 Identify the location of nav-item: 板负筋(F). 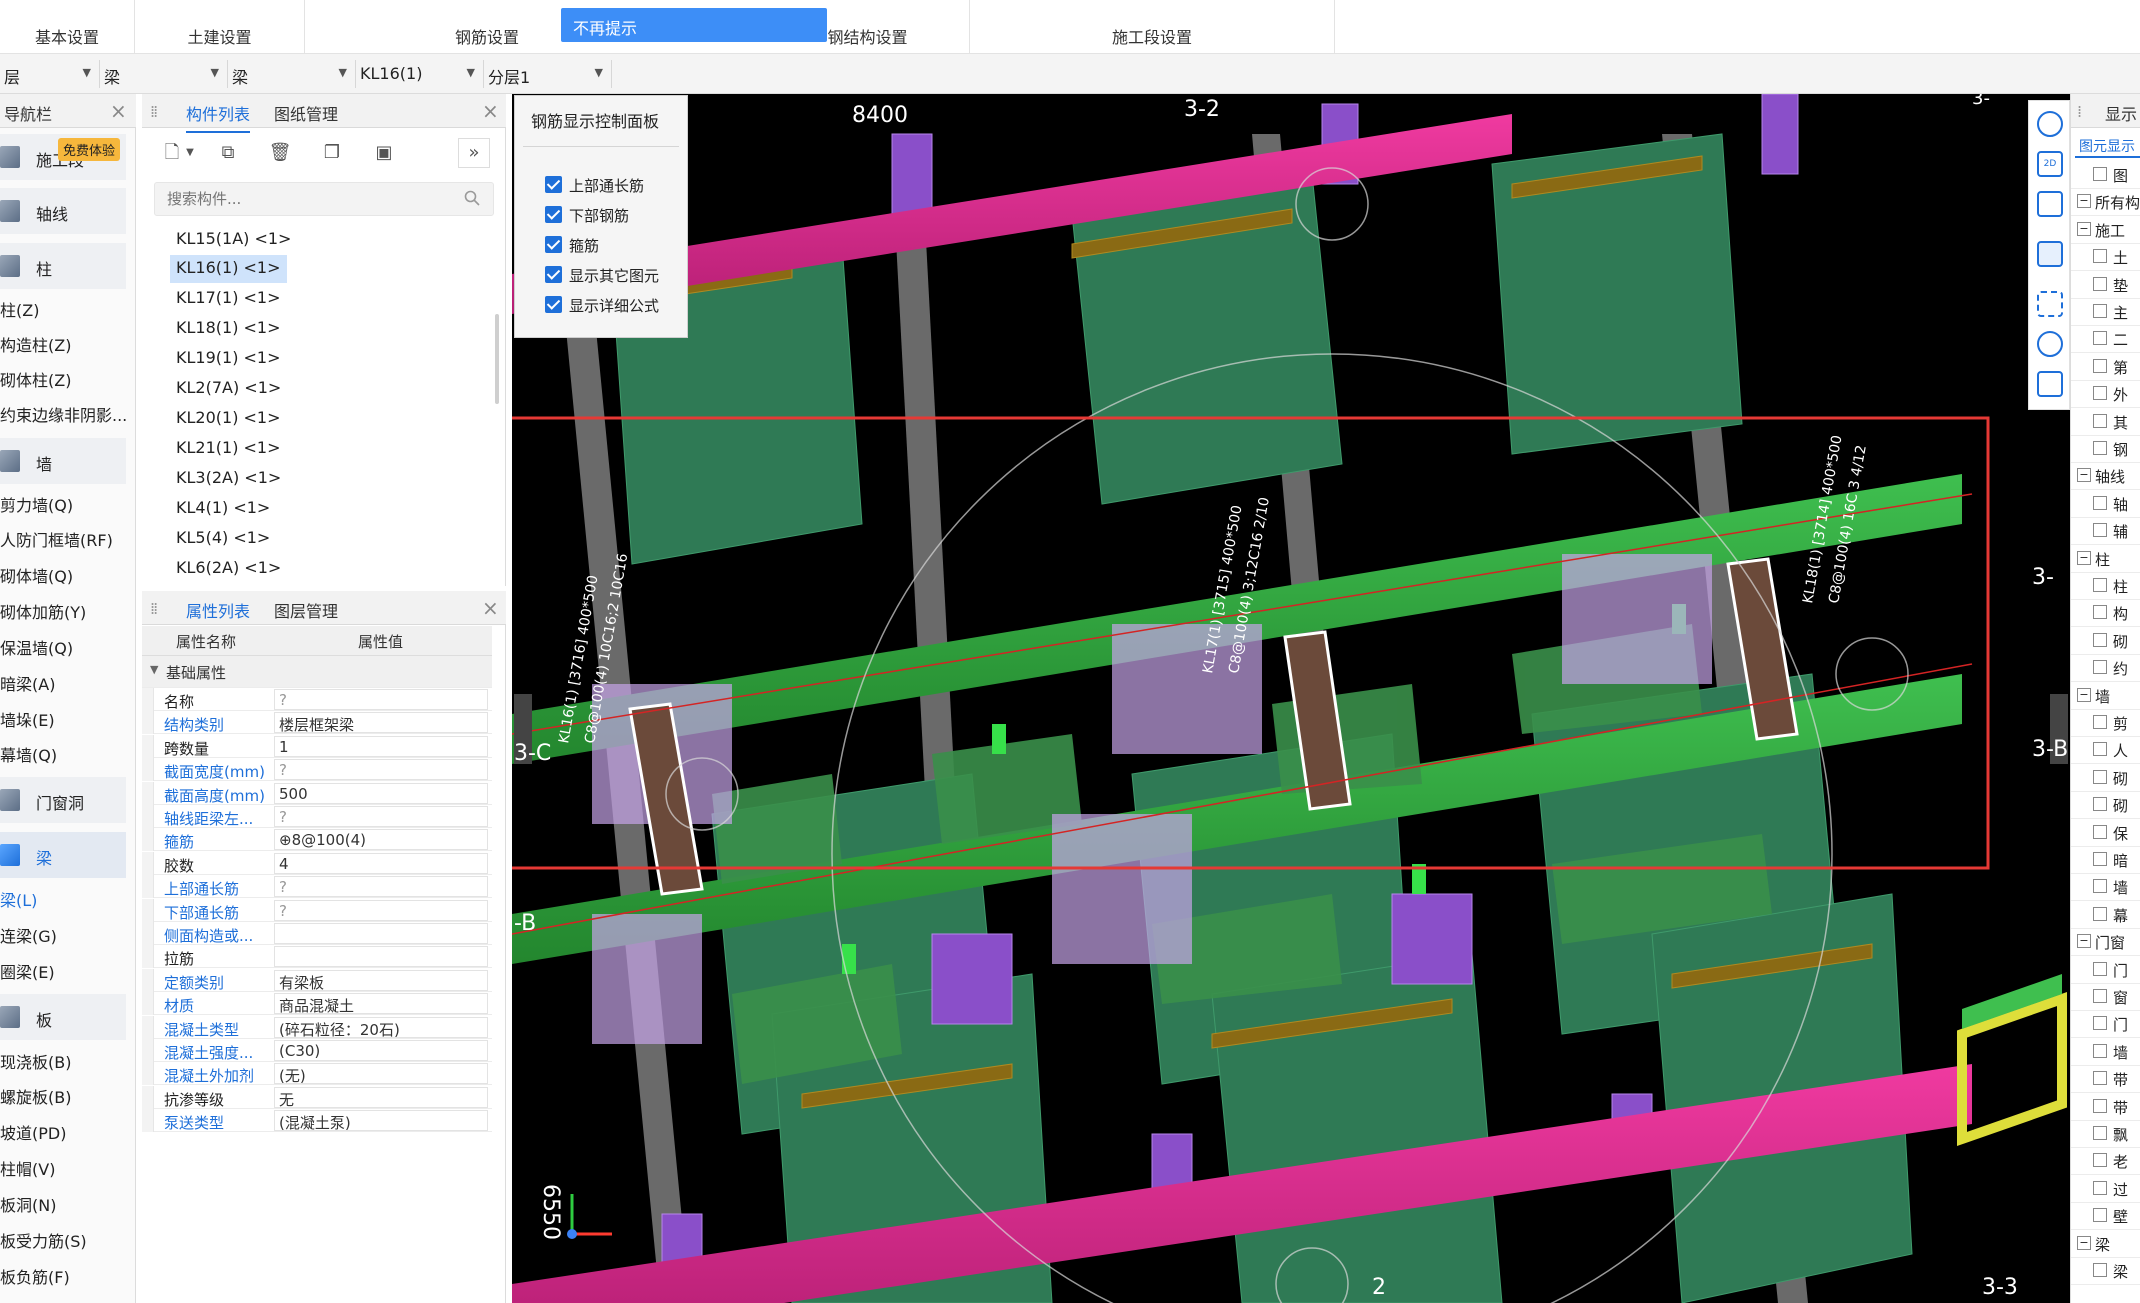
(35, 1276).